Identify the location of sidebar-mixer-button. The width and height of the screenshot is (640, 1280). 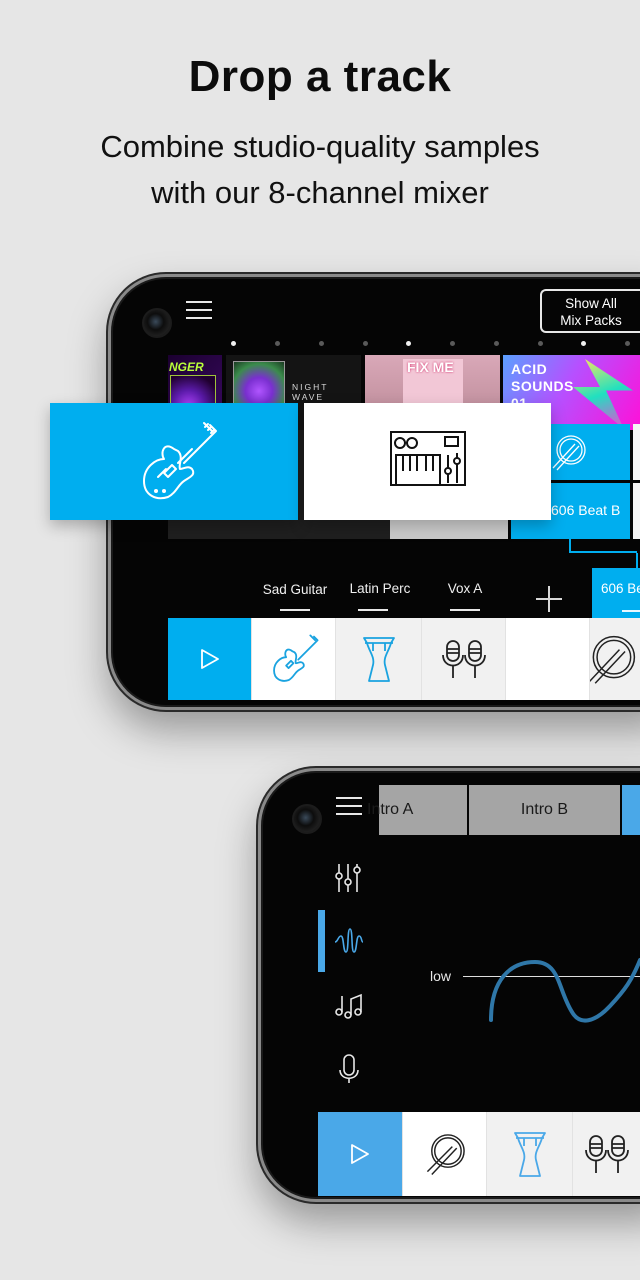
(349, 877).